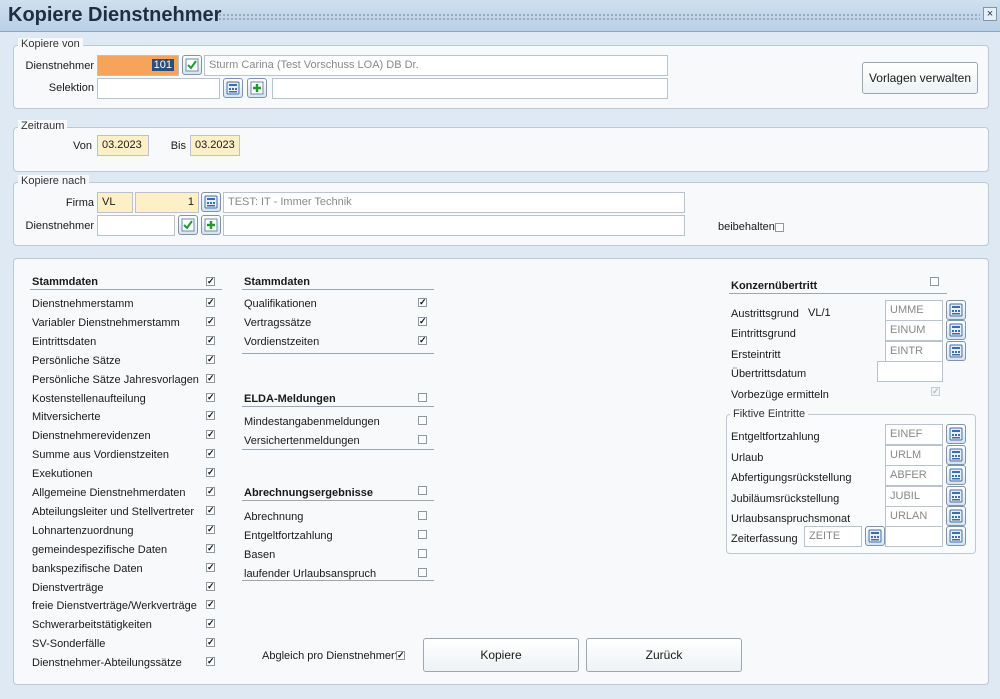  I want to click on fiktive-row-input: URLM, so click(914, 455).